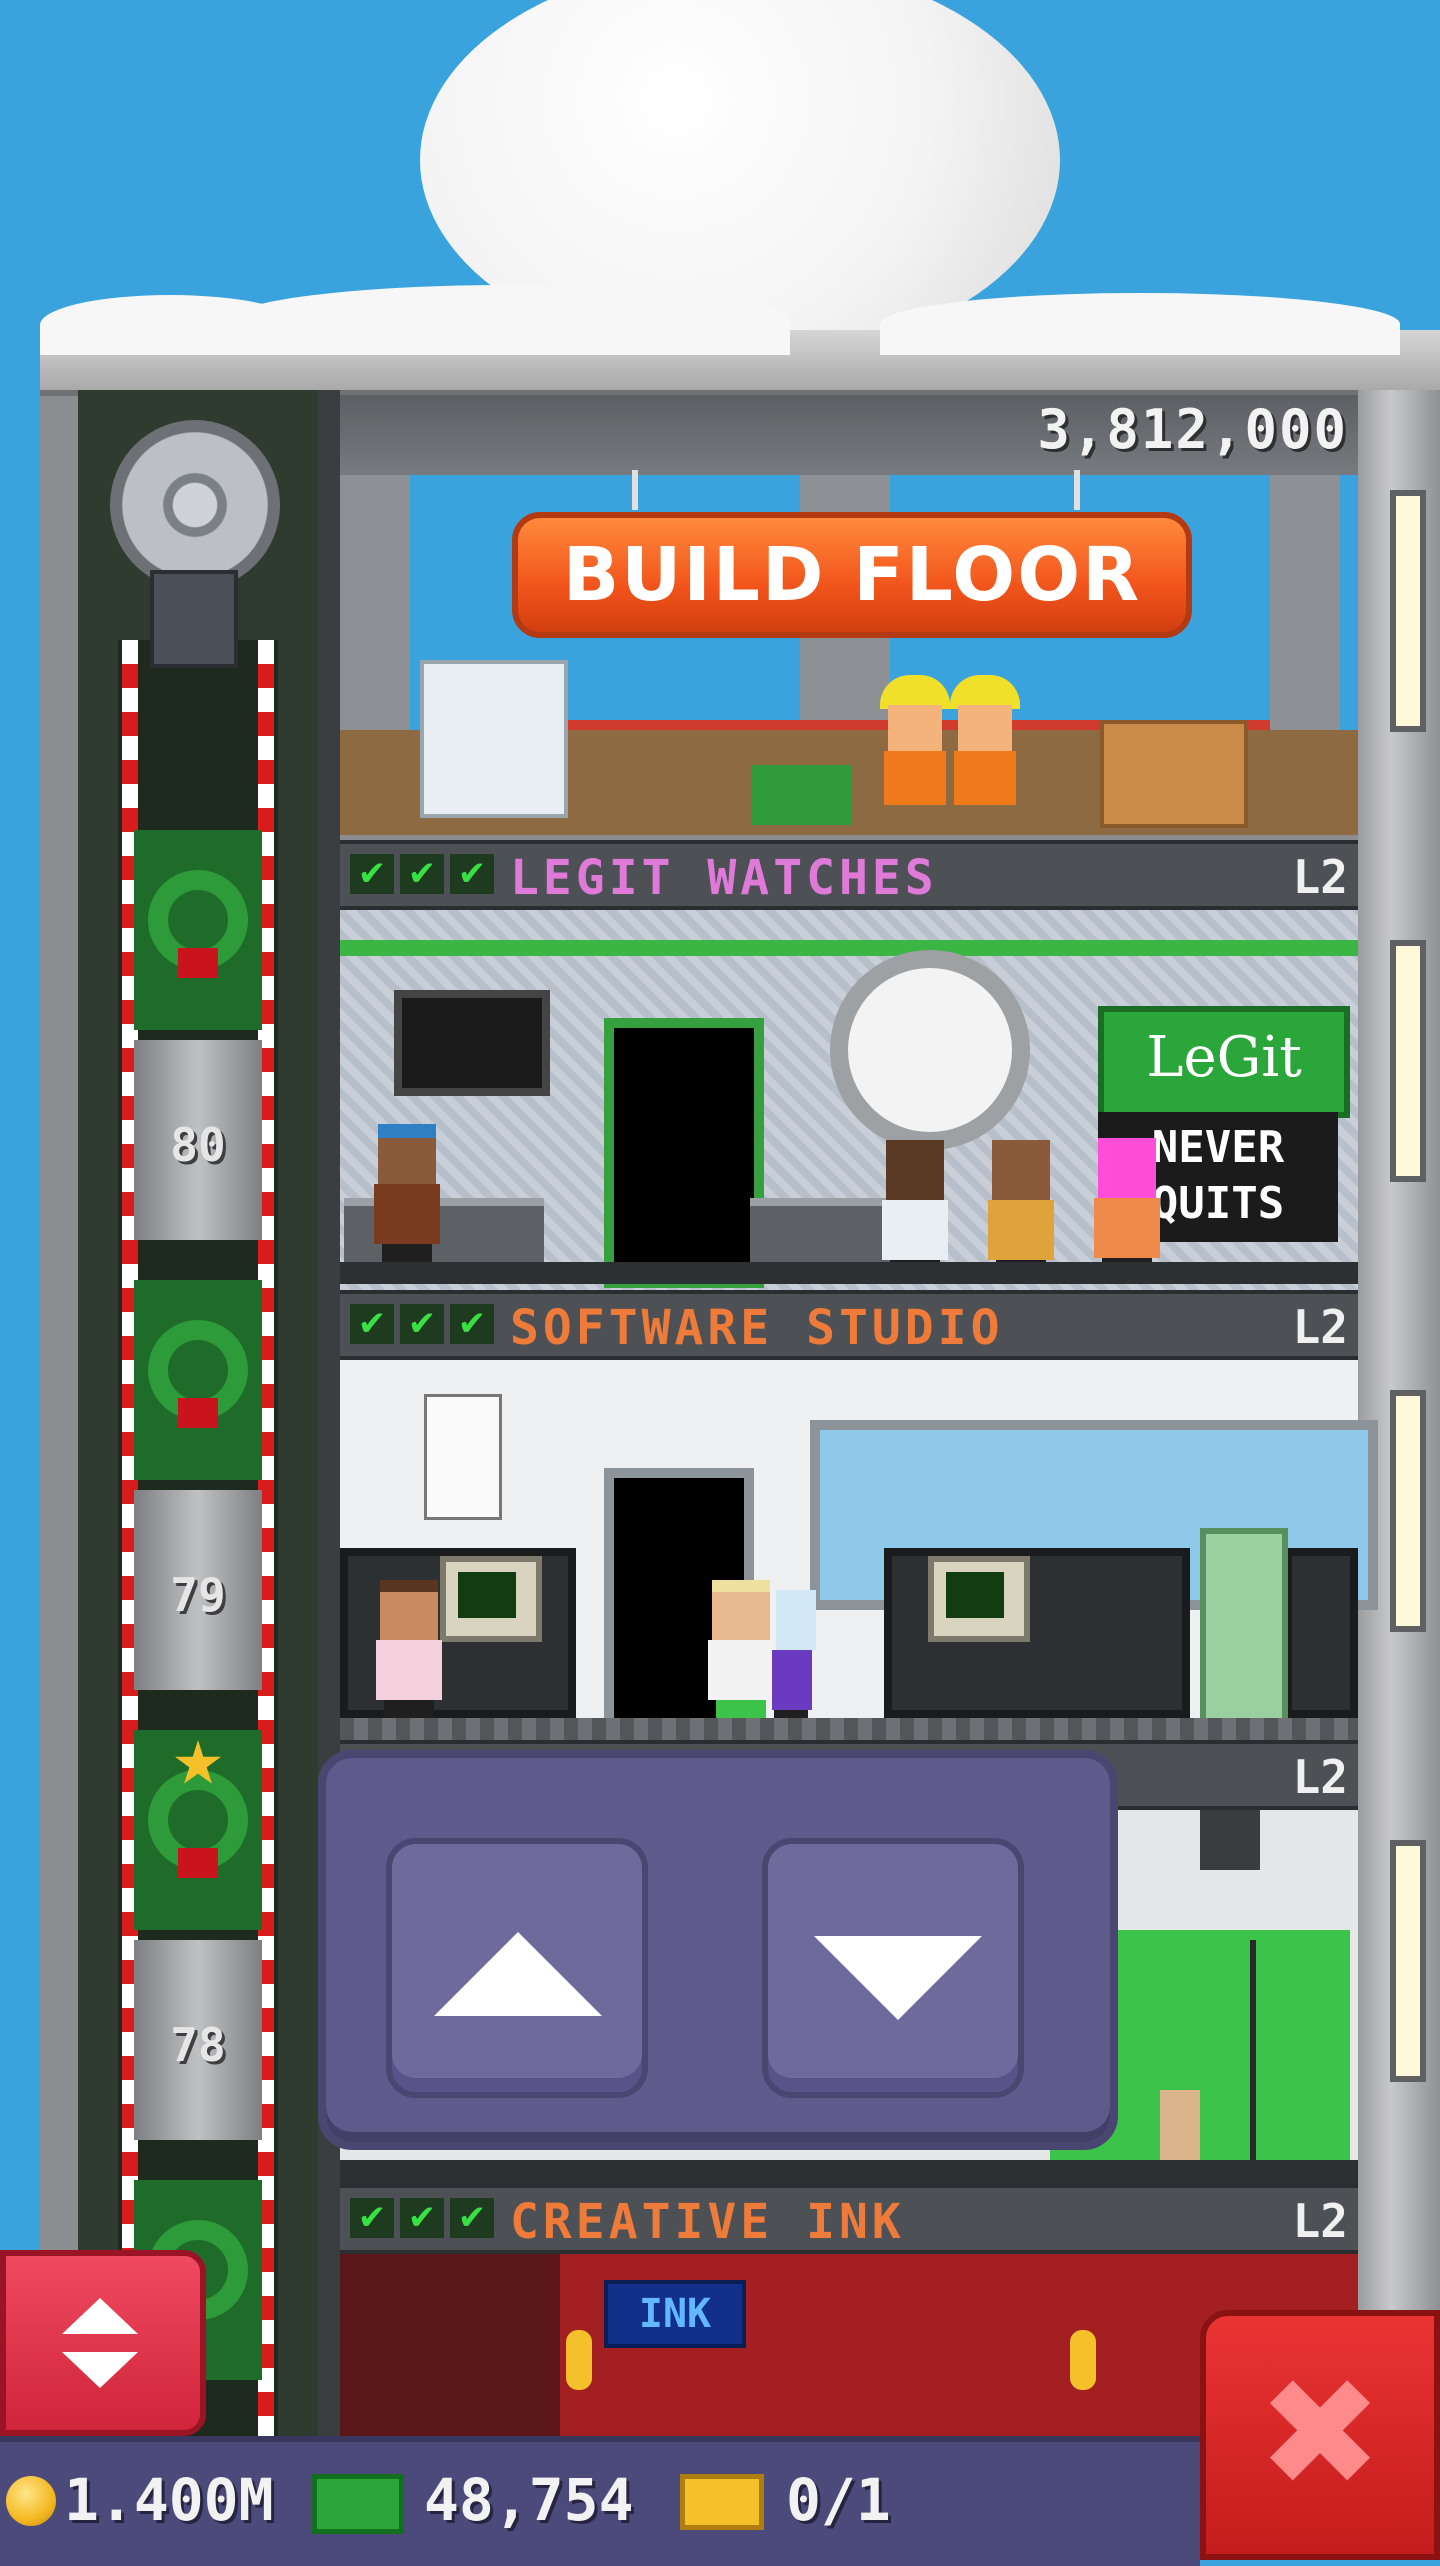  I want to click on bux-ticket-icon, so click(722, 2502).